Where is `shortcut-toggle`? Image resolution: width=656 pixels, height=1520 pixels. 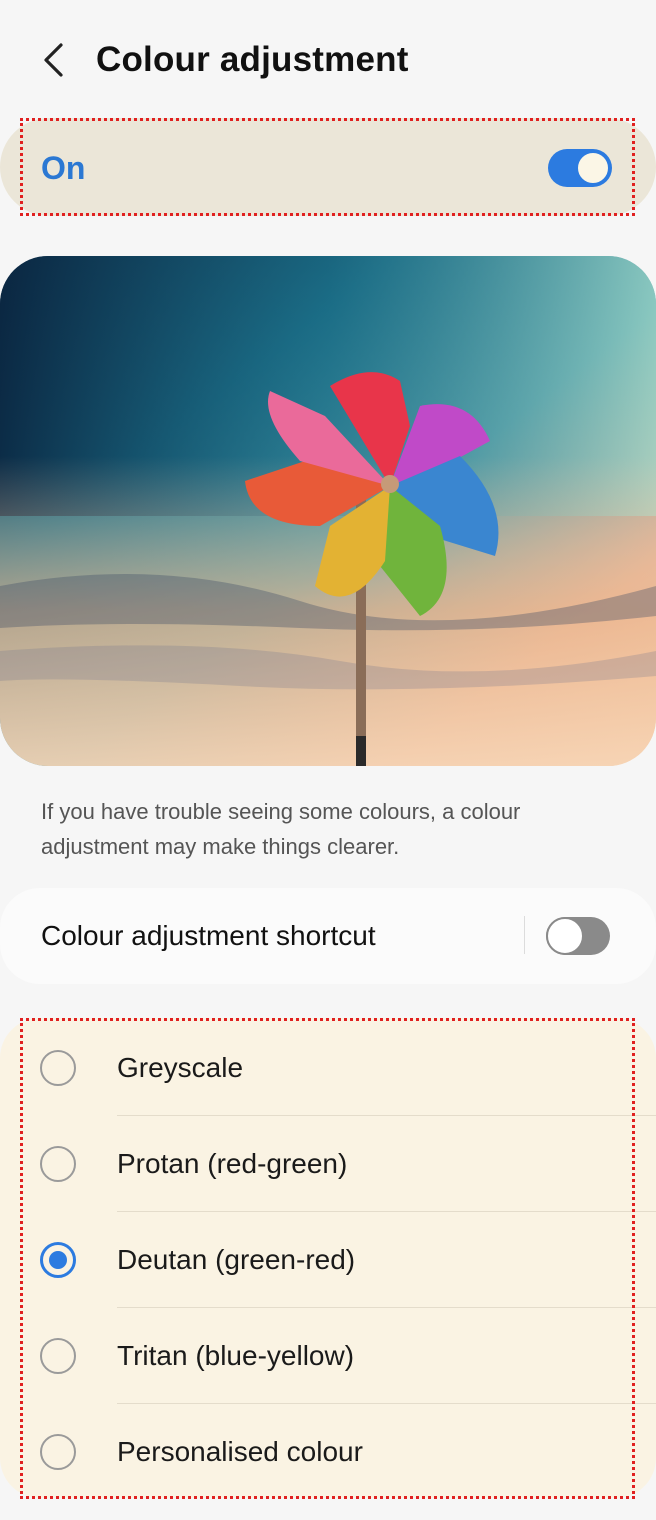
shortcut-toggle is located at coordinates (578, 936).